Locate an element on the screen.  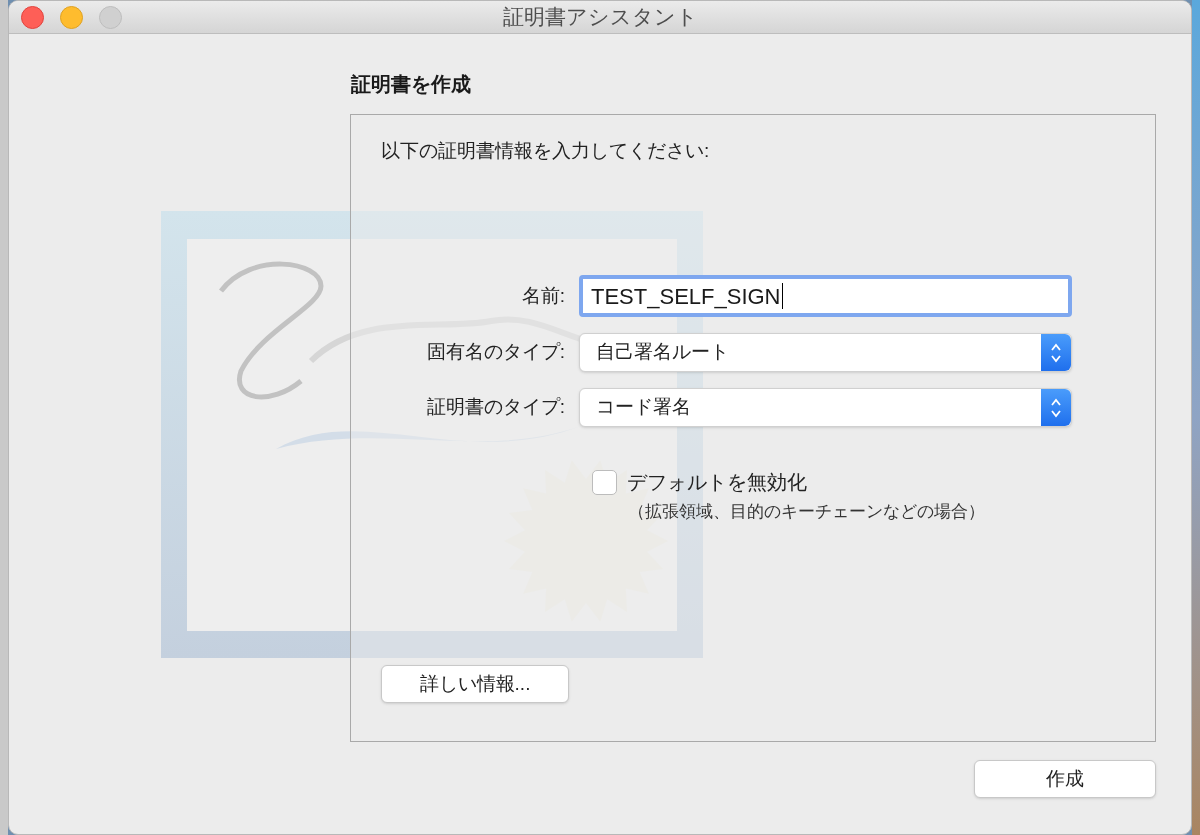
field-label: 証明書のタイプ: is located at coordinates (495, 407).